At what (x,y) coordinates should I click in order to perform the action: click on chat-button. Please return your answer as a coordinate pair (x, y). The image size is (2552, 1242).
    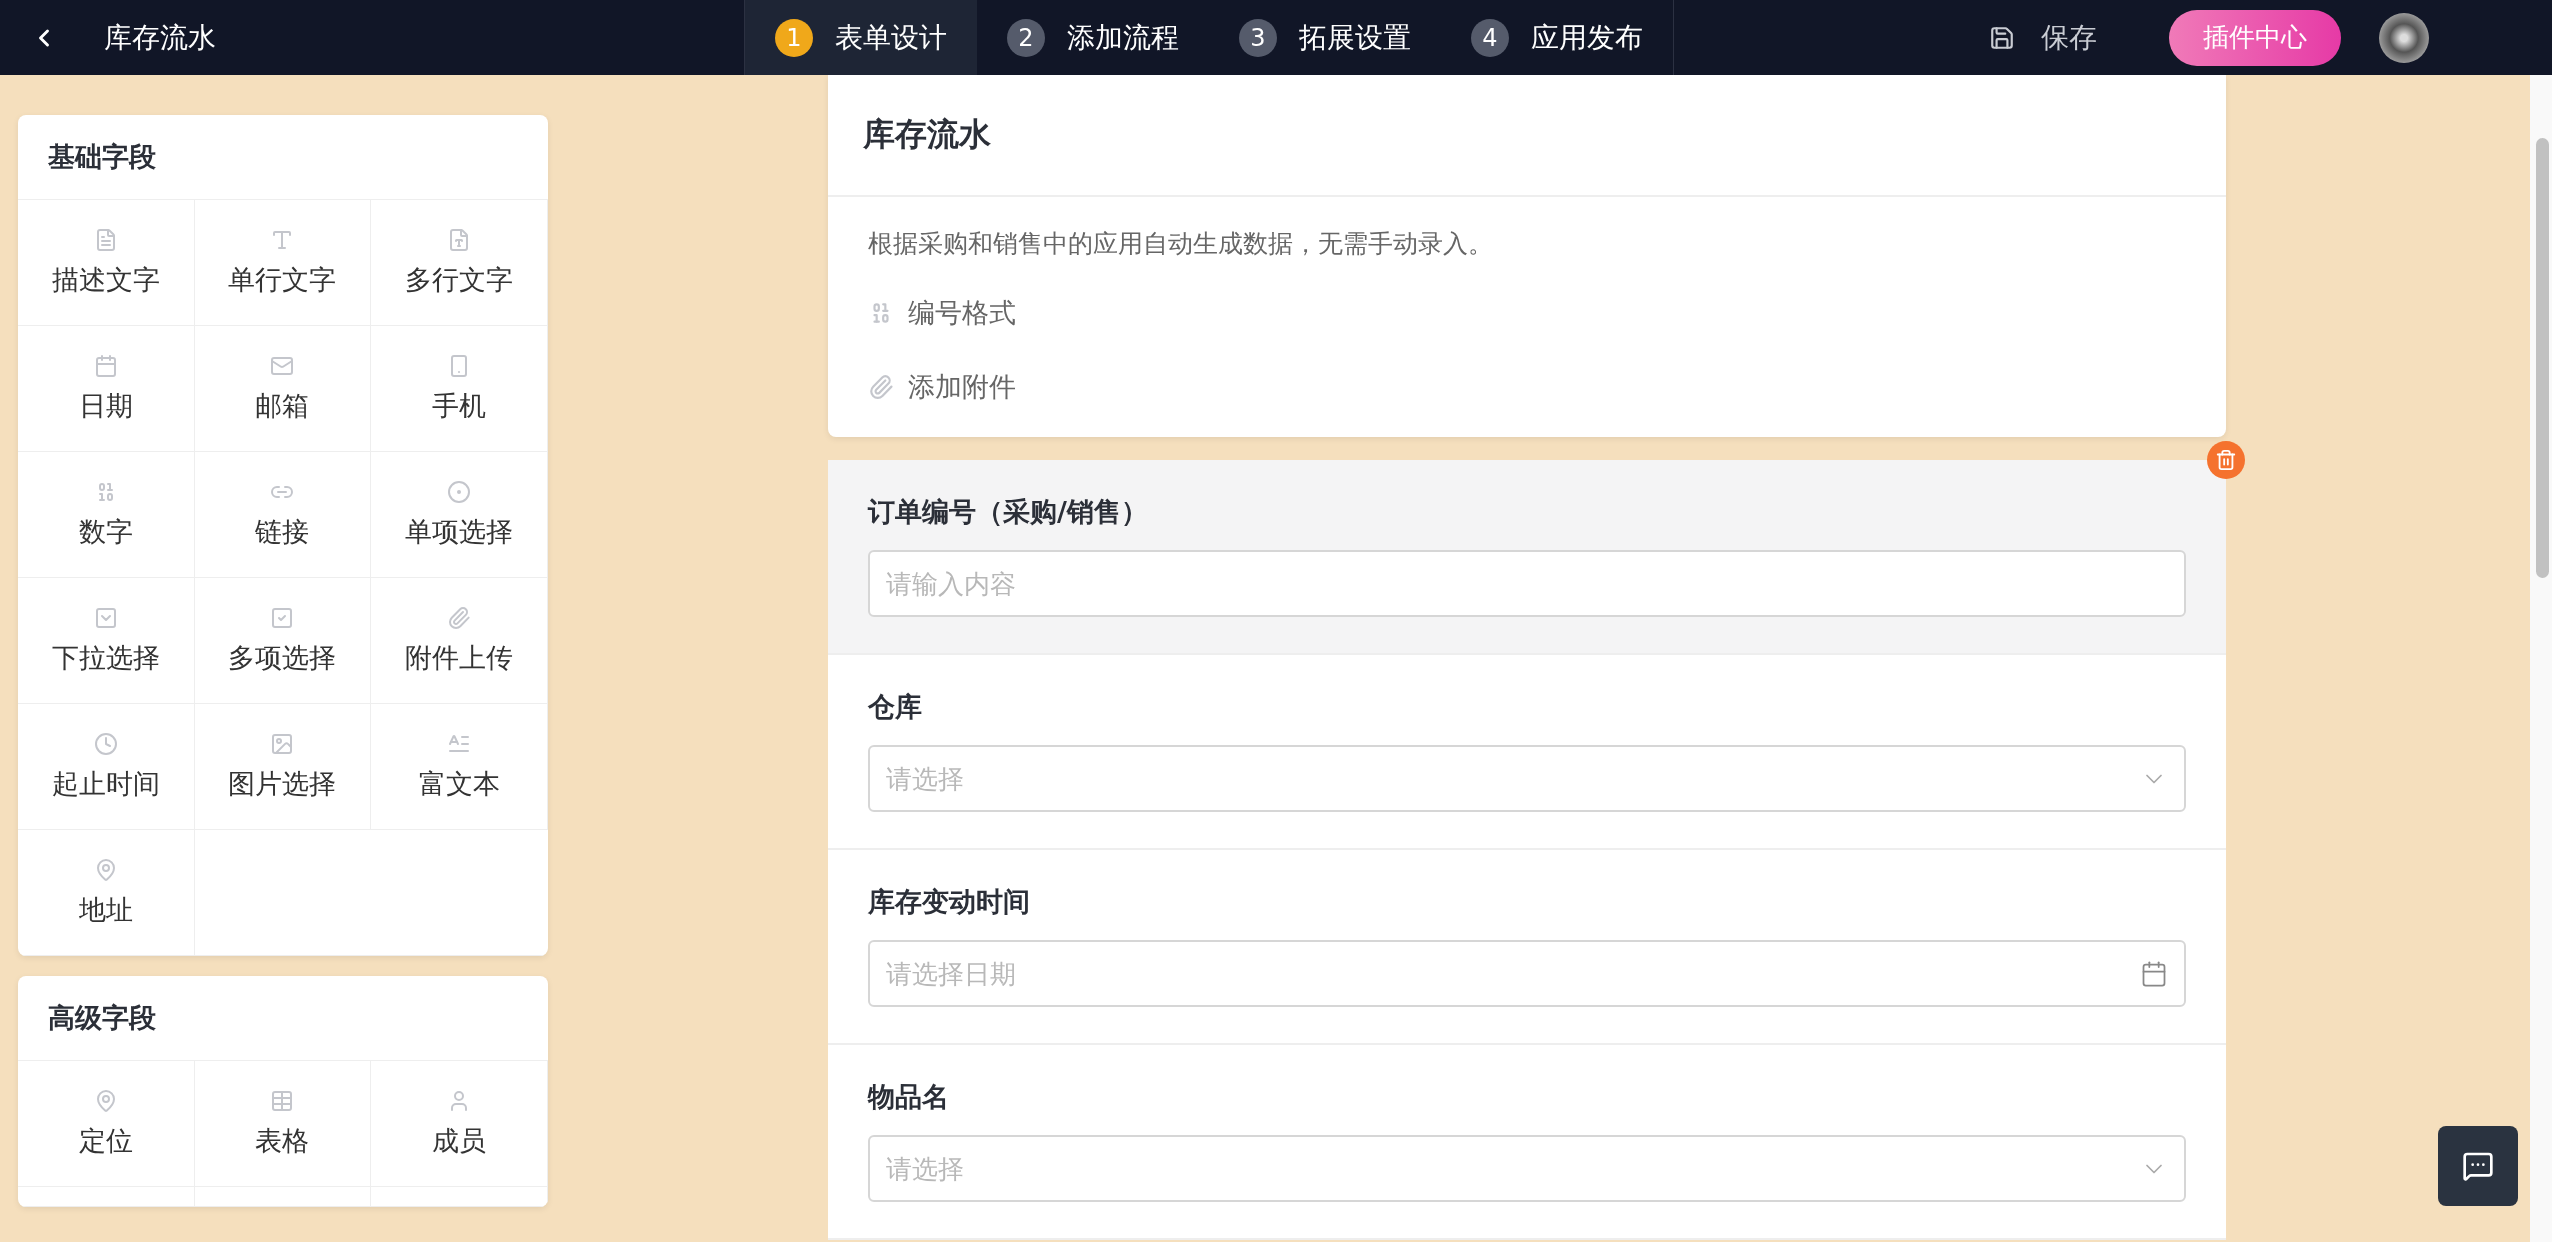
    Looking at the image, I should click on (2478, 1166).